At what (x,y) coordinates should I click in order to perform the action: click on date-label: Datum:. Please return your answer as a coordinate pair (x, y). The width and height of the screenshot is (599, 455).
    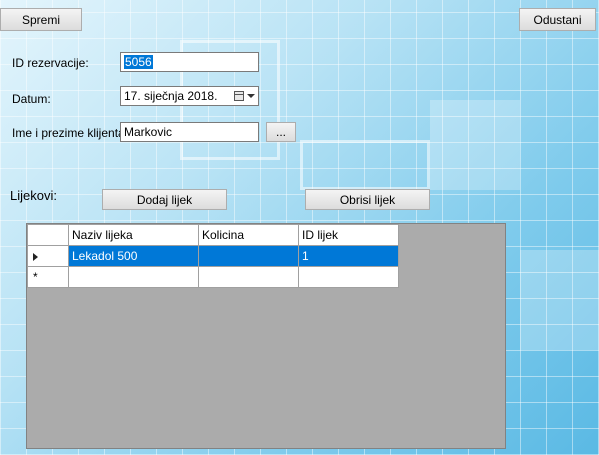
    Looking at the image, I should click on (31, 99).